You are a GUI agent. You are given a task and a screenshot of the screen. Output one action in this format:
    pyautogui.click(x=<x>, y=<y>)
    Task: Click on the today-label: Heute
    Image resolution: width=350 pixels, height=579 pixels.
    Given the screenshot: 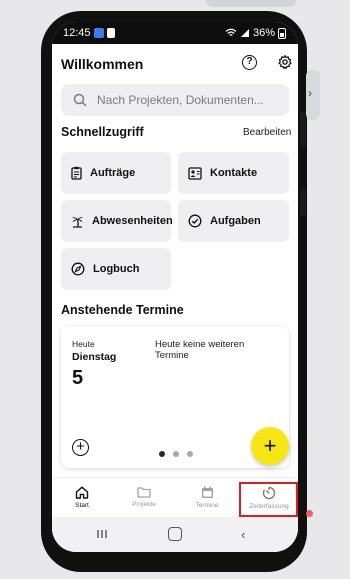 What is the action you would take?
    pyautogui.click(x=83, y=344)
    